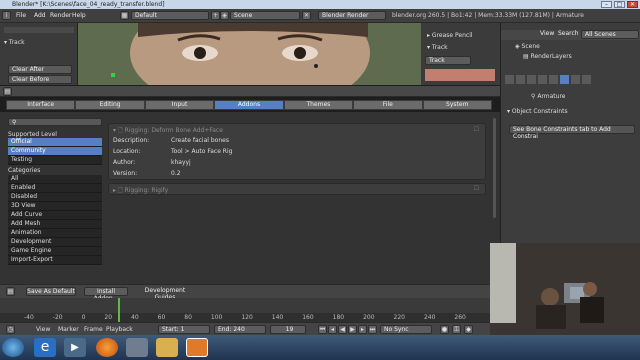  What do you see at coordinates (41, 105) in the screenshot?
I see `tab-interface: Interface` at bounding box center [41, 105].